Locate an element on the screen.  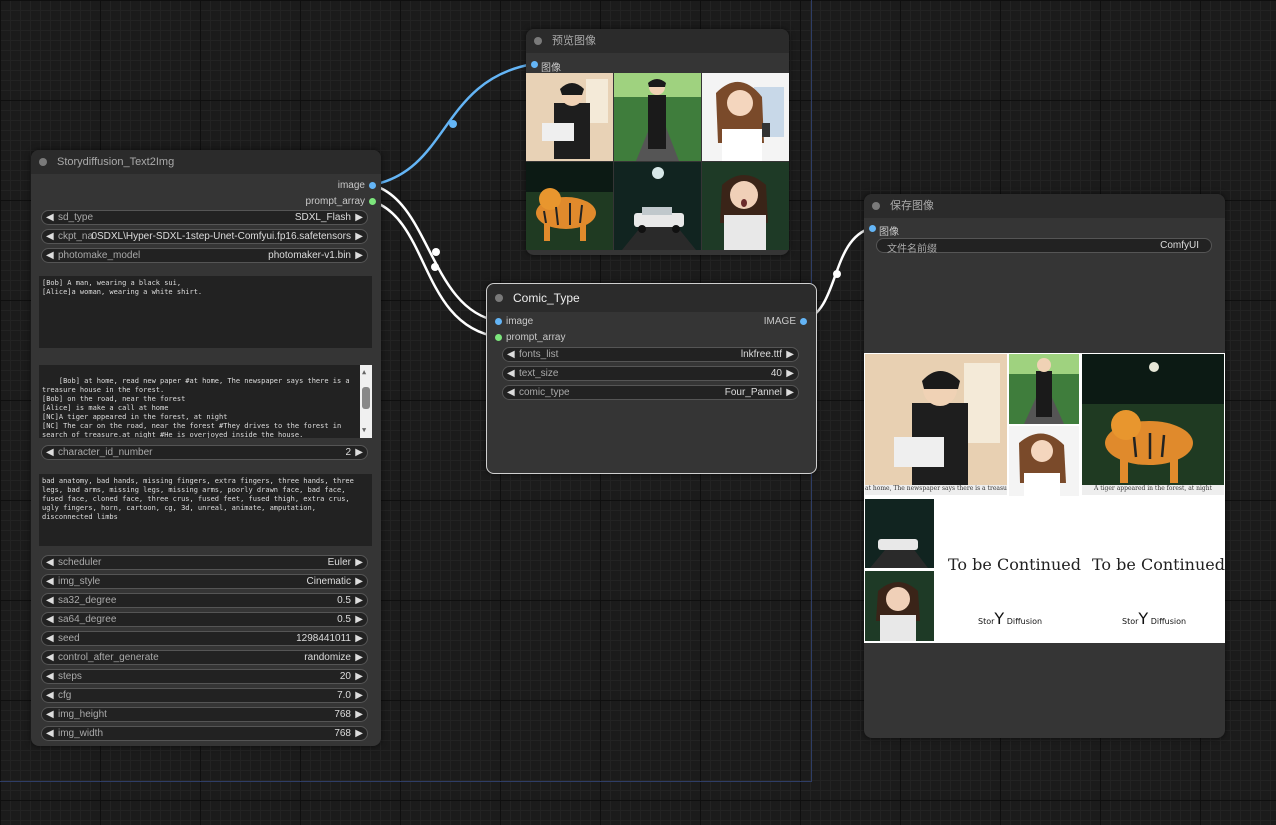
img-width-widget: ◀ img_width 768 ▶ is located at coordinates (204, 733).